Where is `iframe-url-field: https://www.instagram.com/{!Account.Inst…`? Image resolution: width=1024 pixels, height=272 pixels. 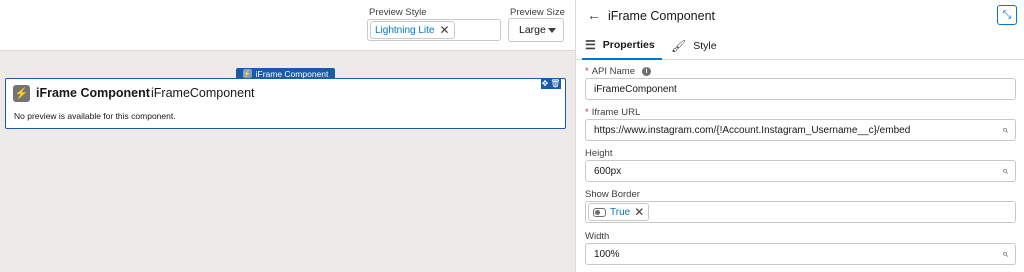 iframe-url-field: https://www.instagram.com/{!Account.Inst… is located at coordinates (800, 130).